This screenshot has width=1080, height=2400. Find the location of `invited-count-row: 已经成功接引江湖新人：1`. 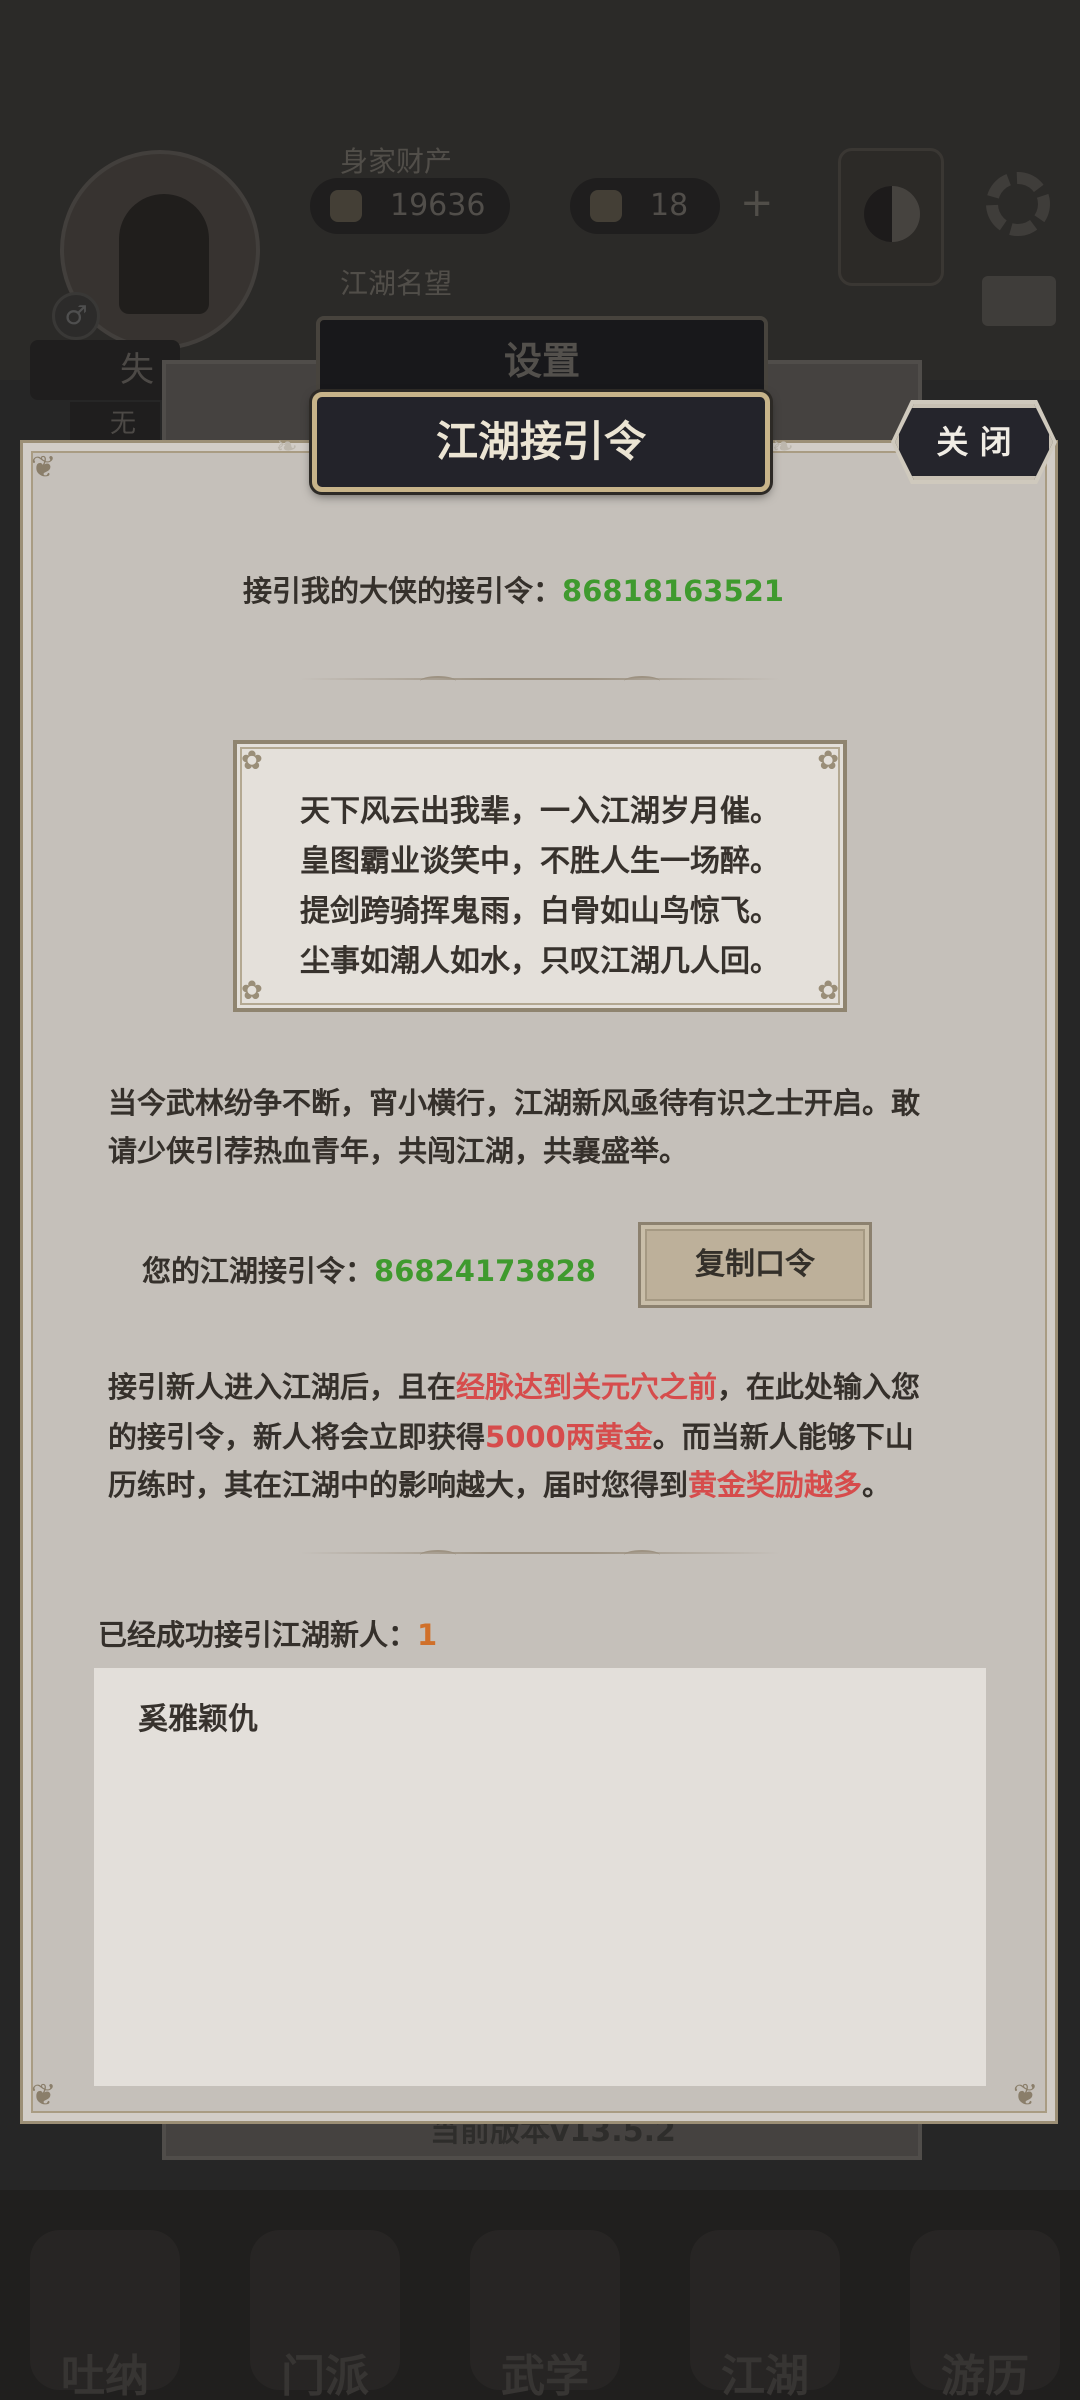

invited-count-row: 已经成功接引江湖新人：1 is located at coordinates (267, 1633).